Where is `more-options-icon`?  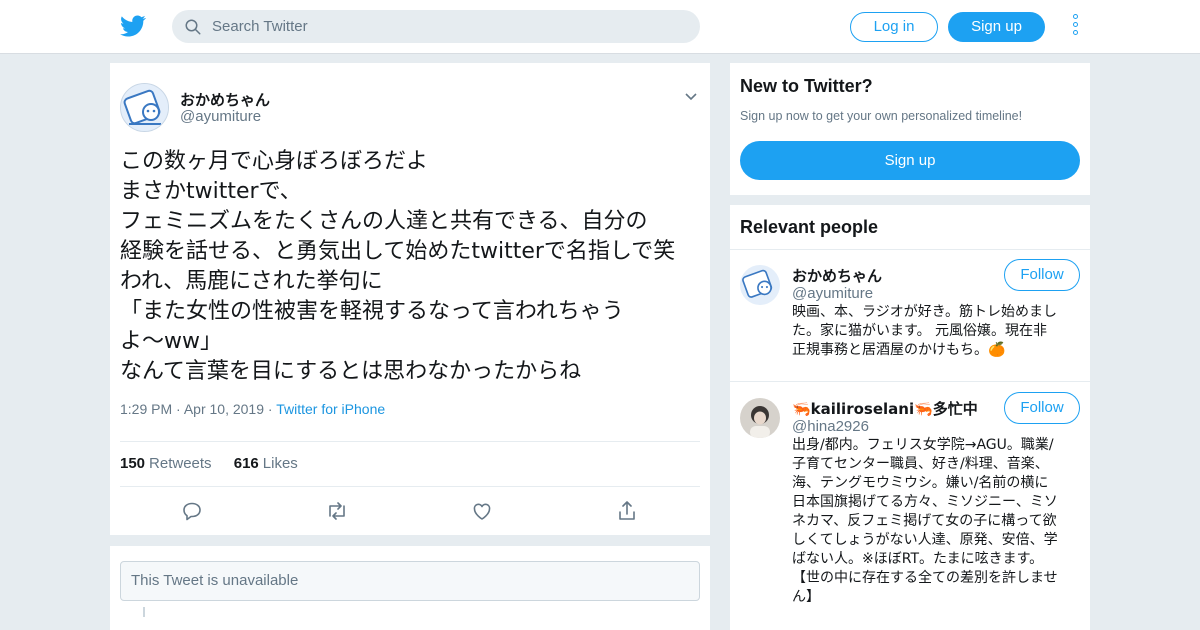 more-options-icon is located at coordinates (1075, 27).